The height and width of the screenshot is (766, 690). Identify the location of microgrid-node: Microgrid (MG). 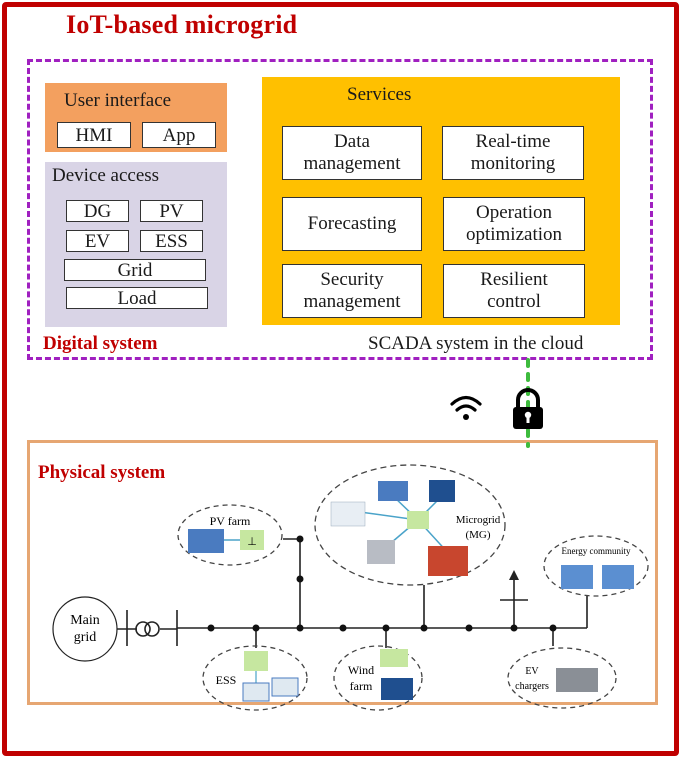
(410, 525).